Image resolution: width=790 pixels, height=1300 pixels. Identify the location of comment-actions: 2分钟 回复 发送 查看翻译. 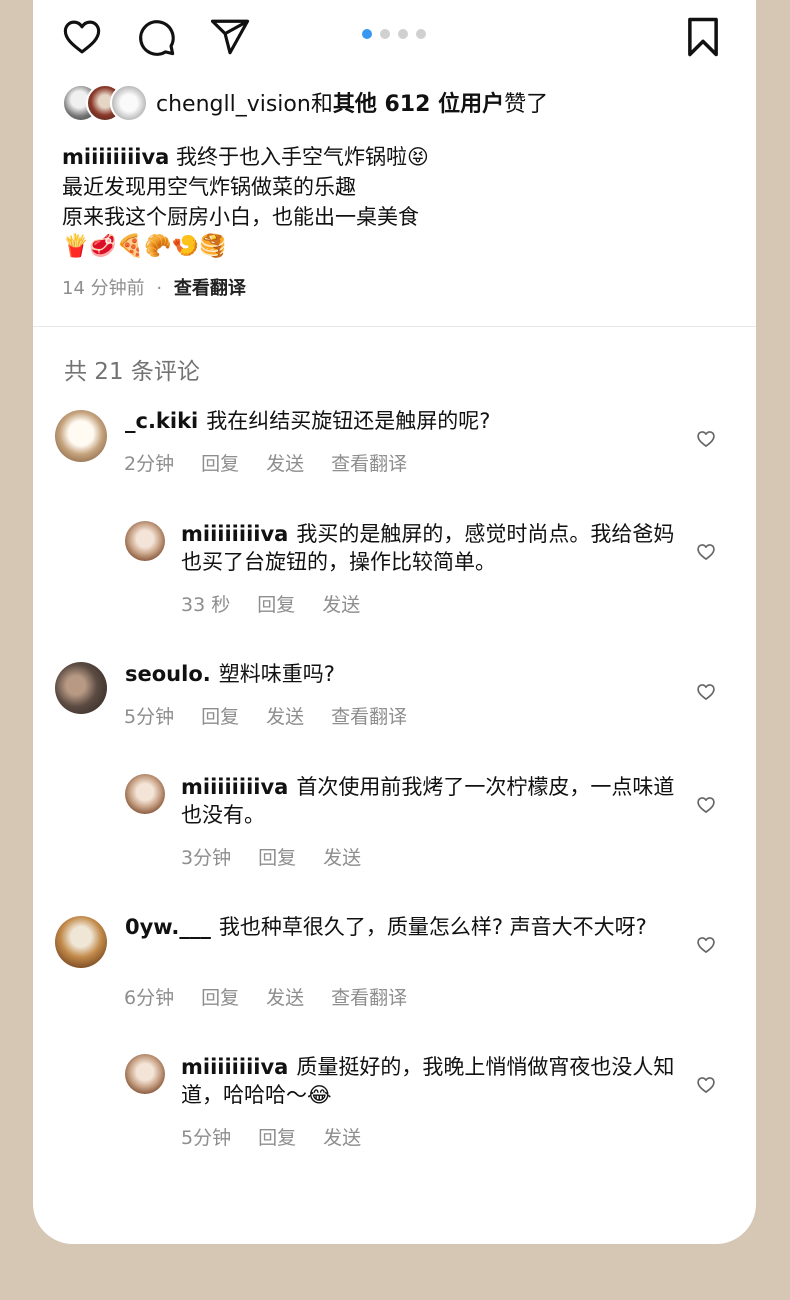
(279, 462).